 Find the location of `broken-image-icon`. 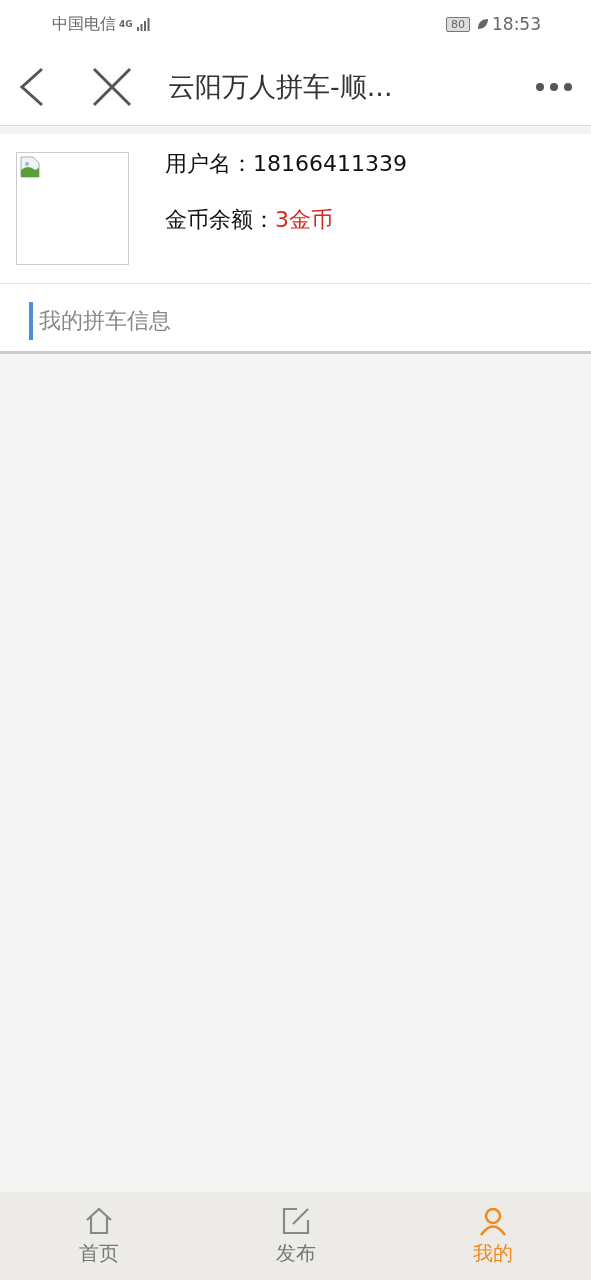

broken-image-icon is located at coordinates (30, 167).